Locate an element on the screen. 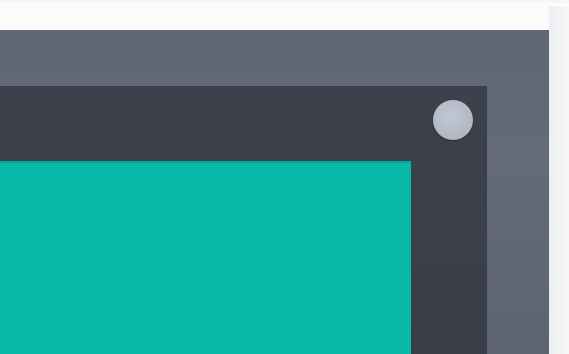 The width and height of the screenshot is (569, 354). round-button is located at coordinates (453, 120).